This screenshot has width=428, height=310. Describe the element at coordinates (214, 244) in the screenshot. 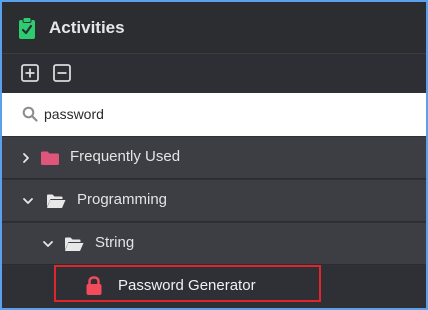

I see `tree-item-string: String` at that location.